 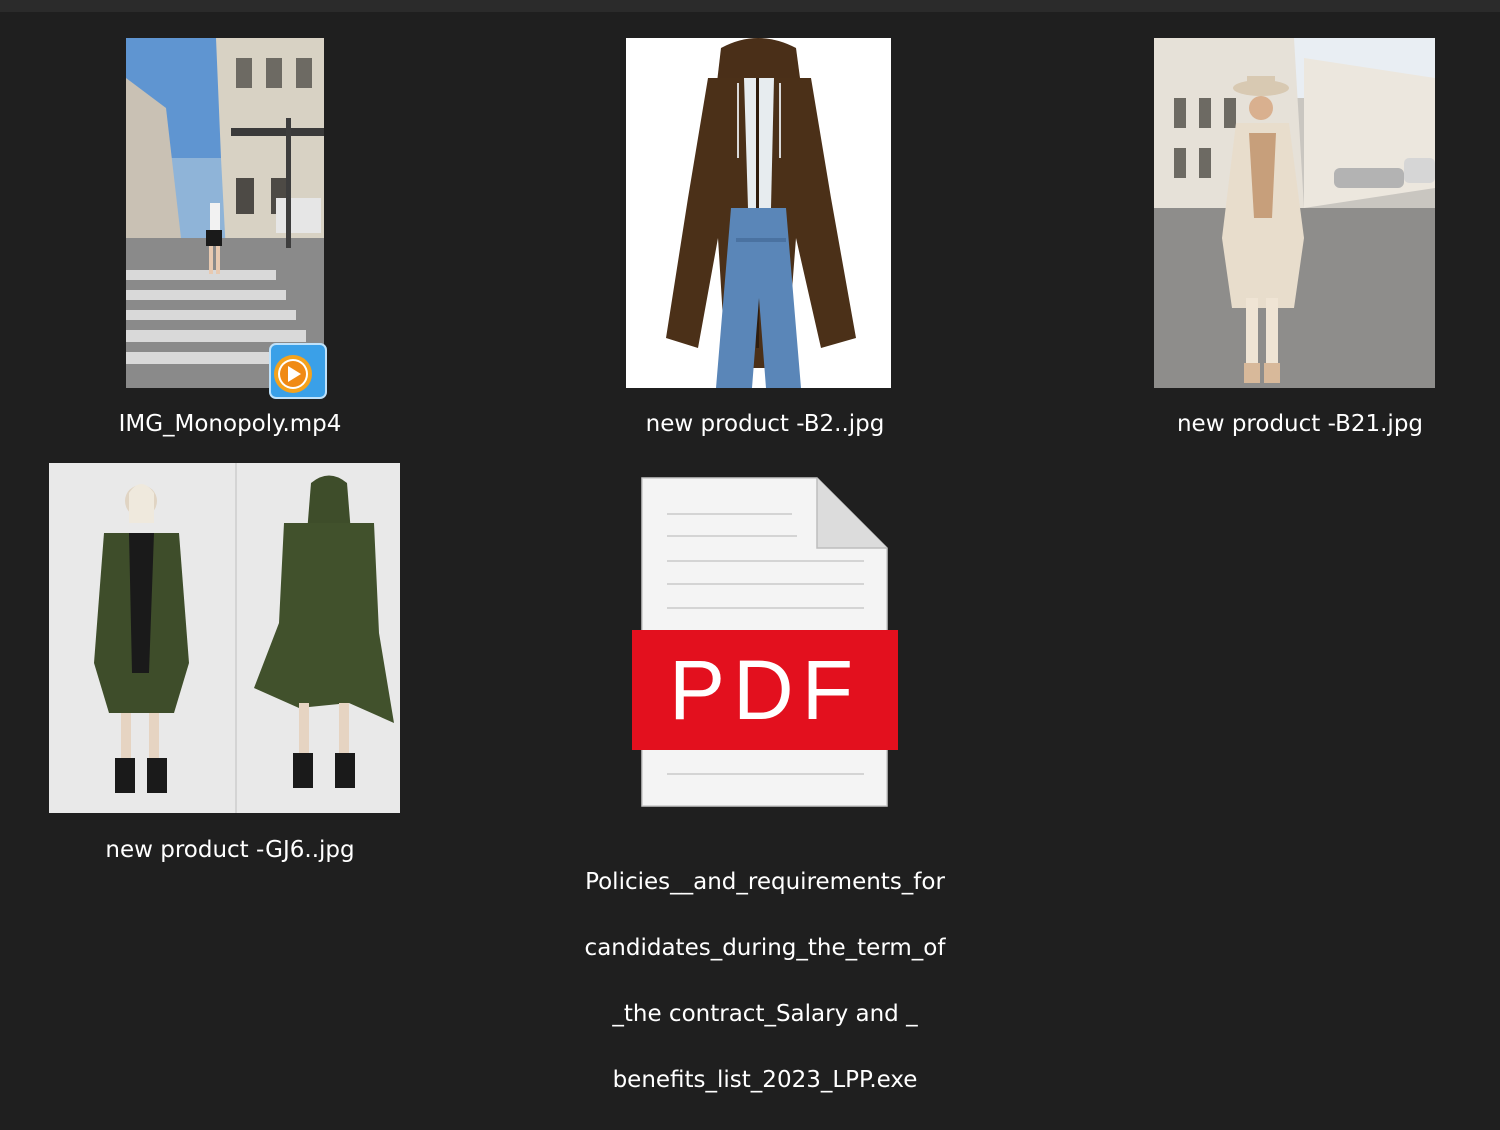 What do you see at coordinates (765, 882) in the screenshot?
I see `file-name-line: Policies__and_requirements_for` at bounding box center [765, 882].